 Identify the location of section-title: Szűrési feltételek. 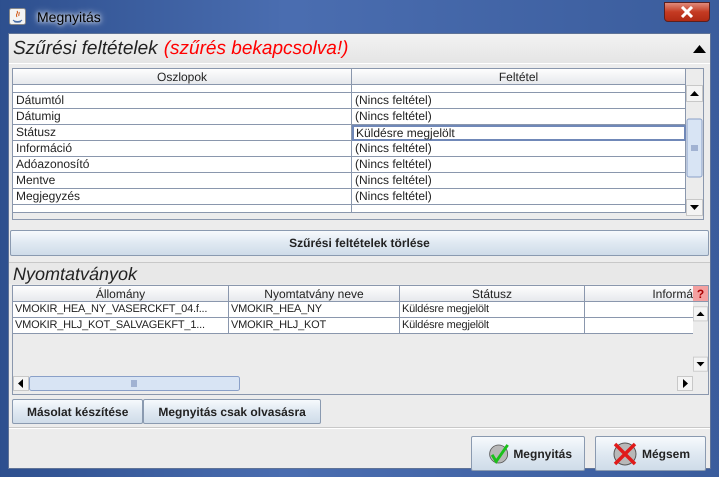
(85, 49).